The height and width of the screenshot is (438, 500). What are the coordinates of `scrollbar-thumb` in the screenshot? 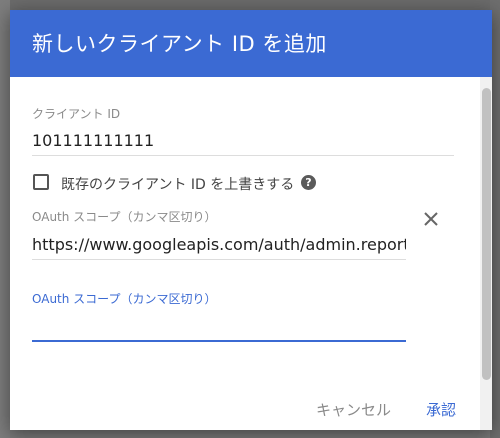 It's located at (486, 234).